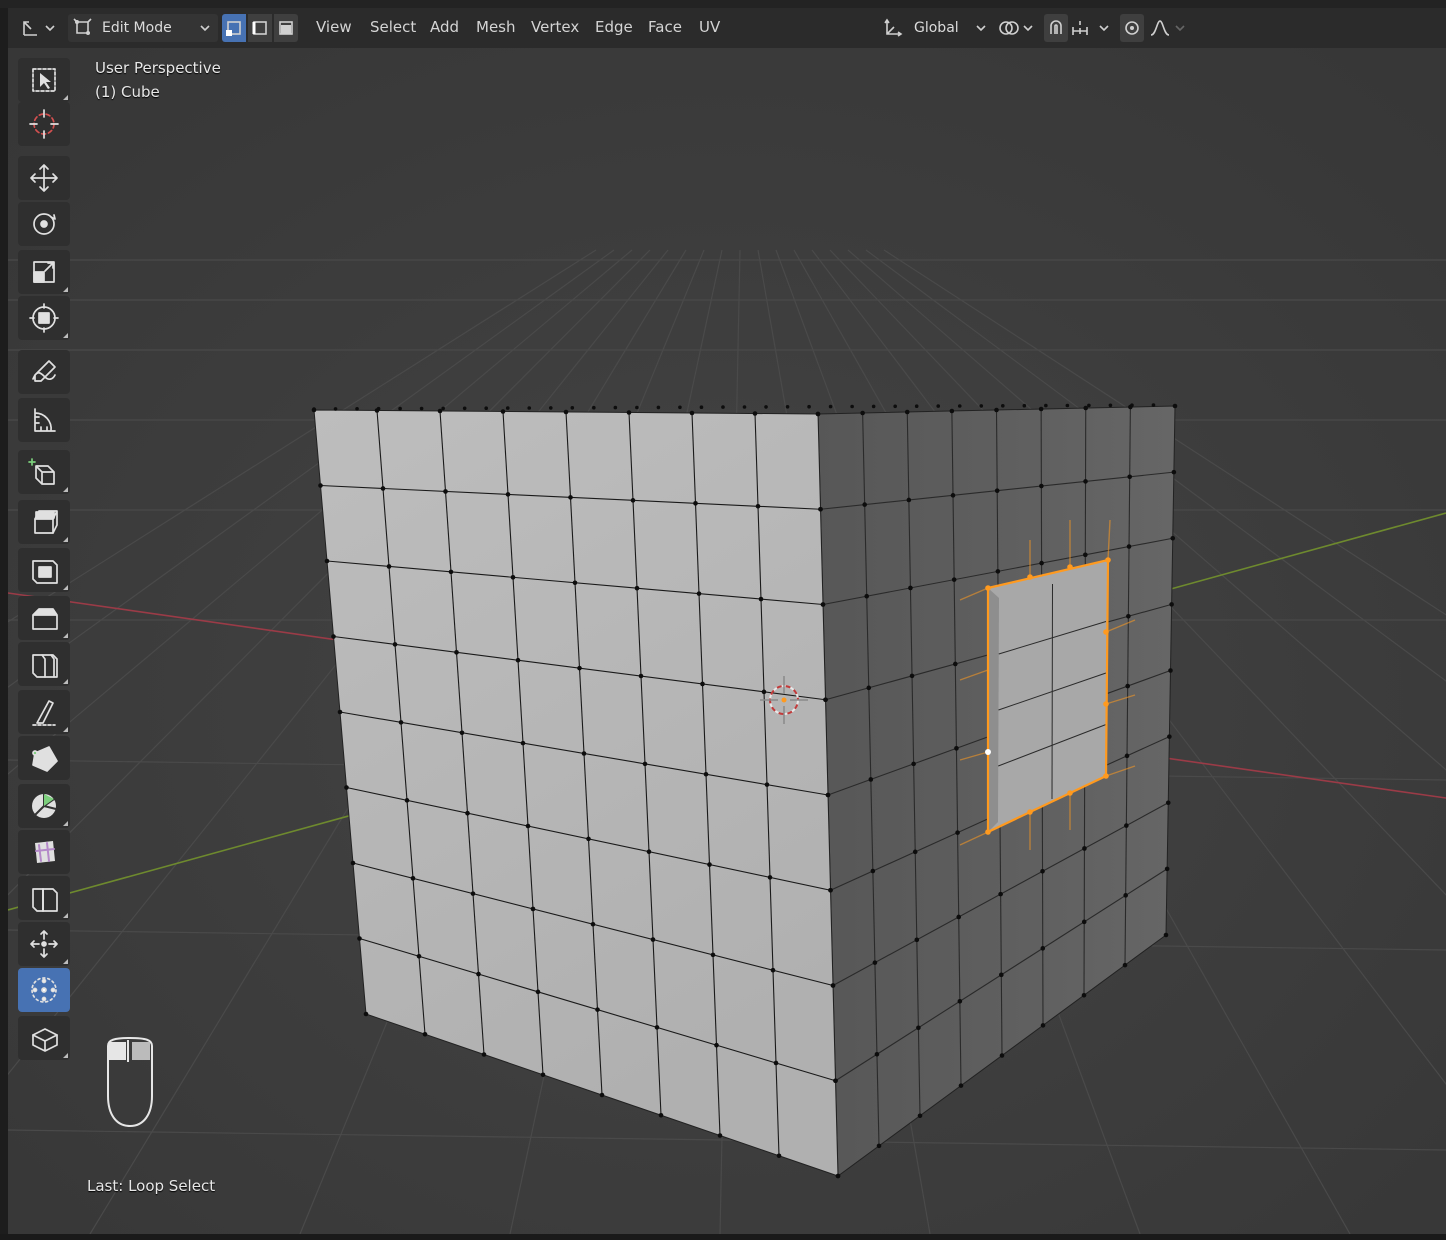  I want to click on select-box-icon, so click(44, 80).